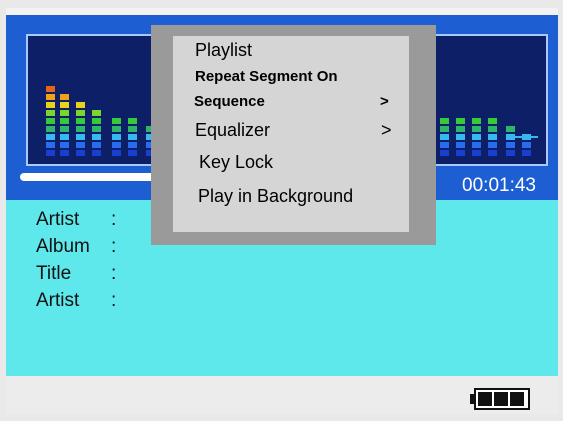 The image size is (563, 421). Describe the element at coordinates (95, 177) in the screenshot. I see `progress-bar` at that location.